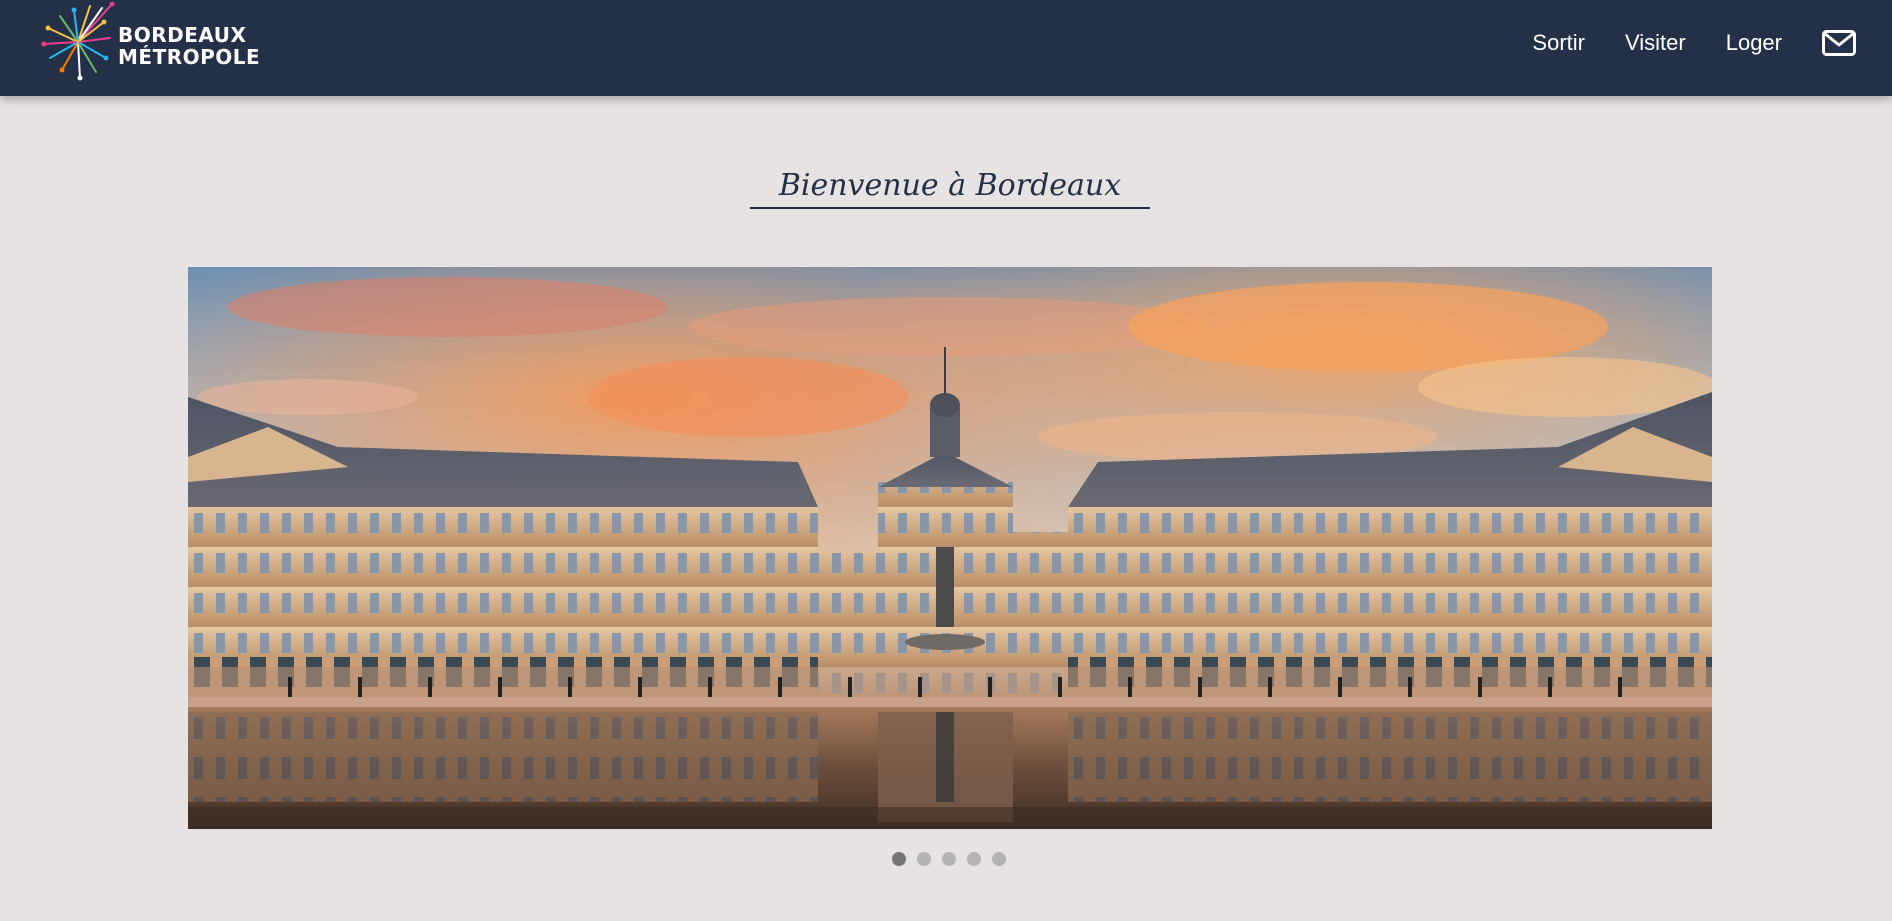 This screenshot has width=1892, height=921. I want to click on carousel-indicators, so click(954, 859).